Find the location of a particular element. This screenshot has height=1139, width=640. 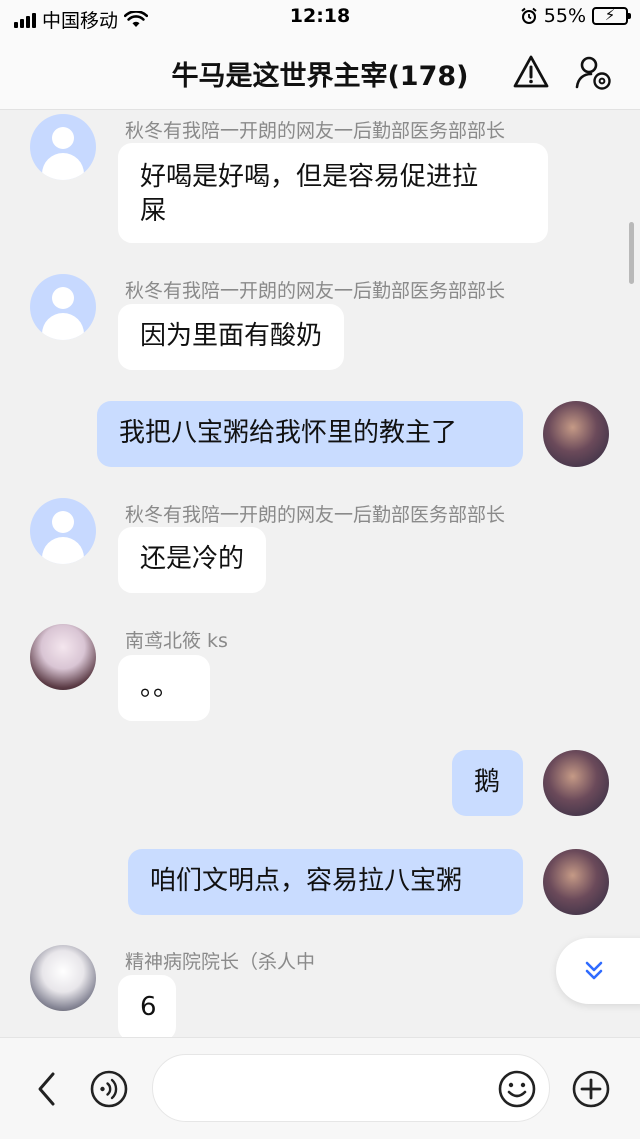

input-bar is located at coordinates (320, 1088).